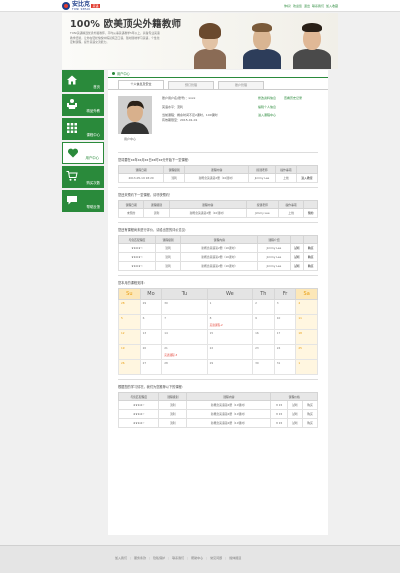 The width and height of the screenshot is (400, 573). I want to click on calendar-day: 13, so click(151, 337).